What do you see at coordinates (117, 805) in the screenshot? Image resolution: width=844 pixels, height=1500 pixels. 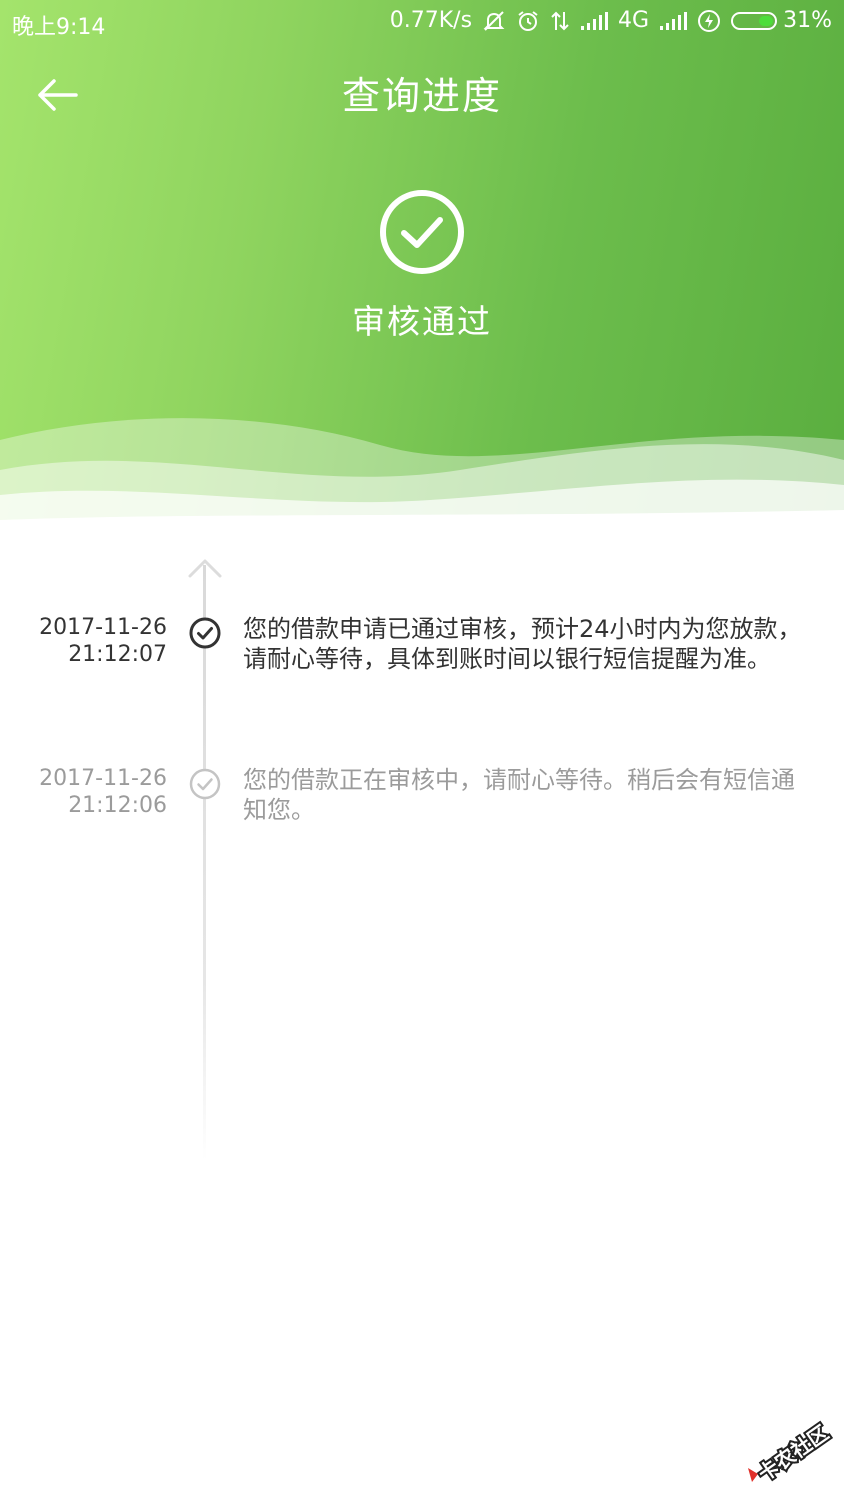 I see `timeline-time: 21:12:06` at bounding box center [117, 805].